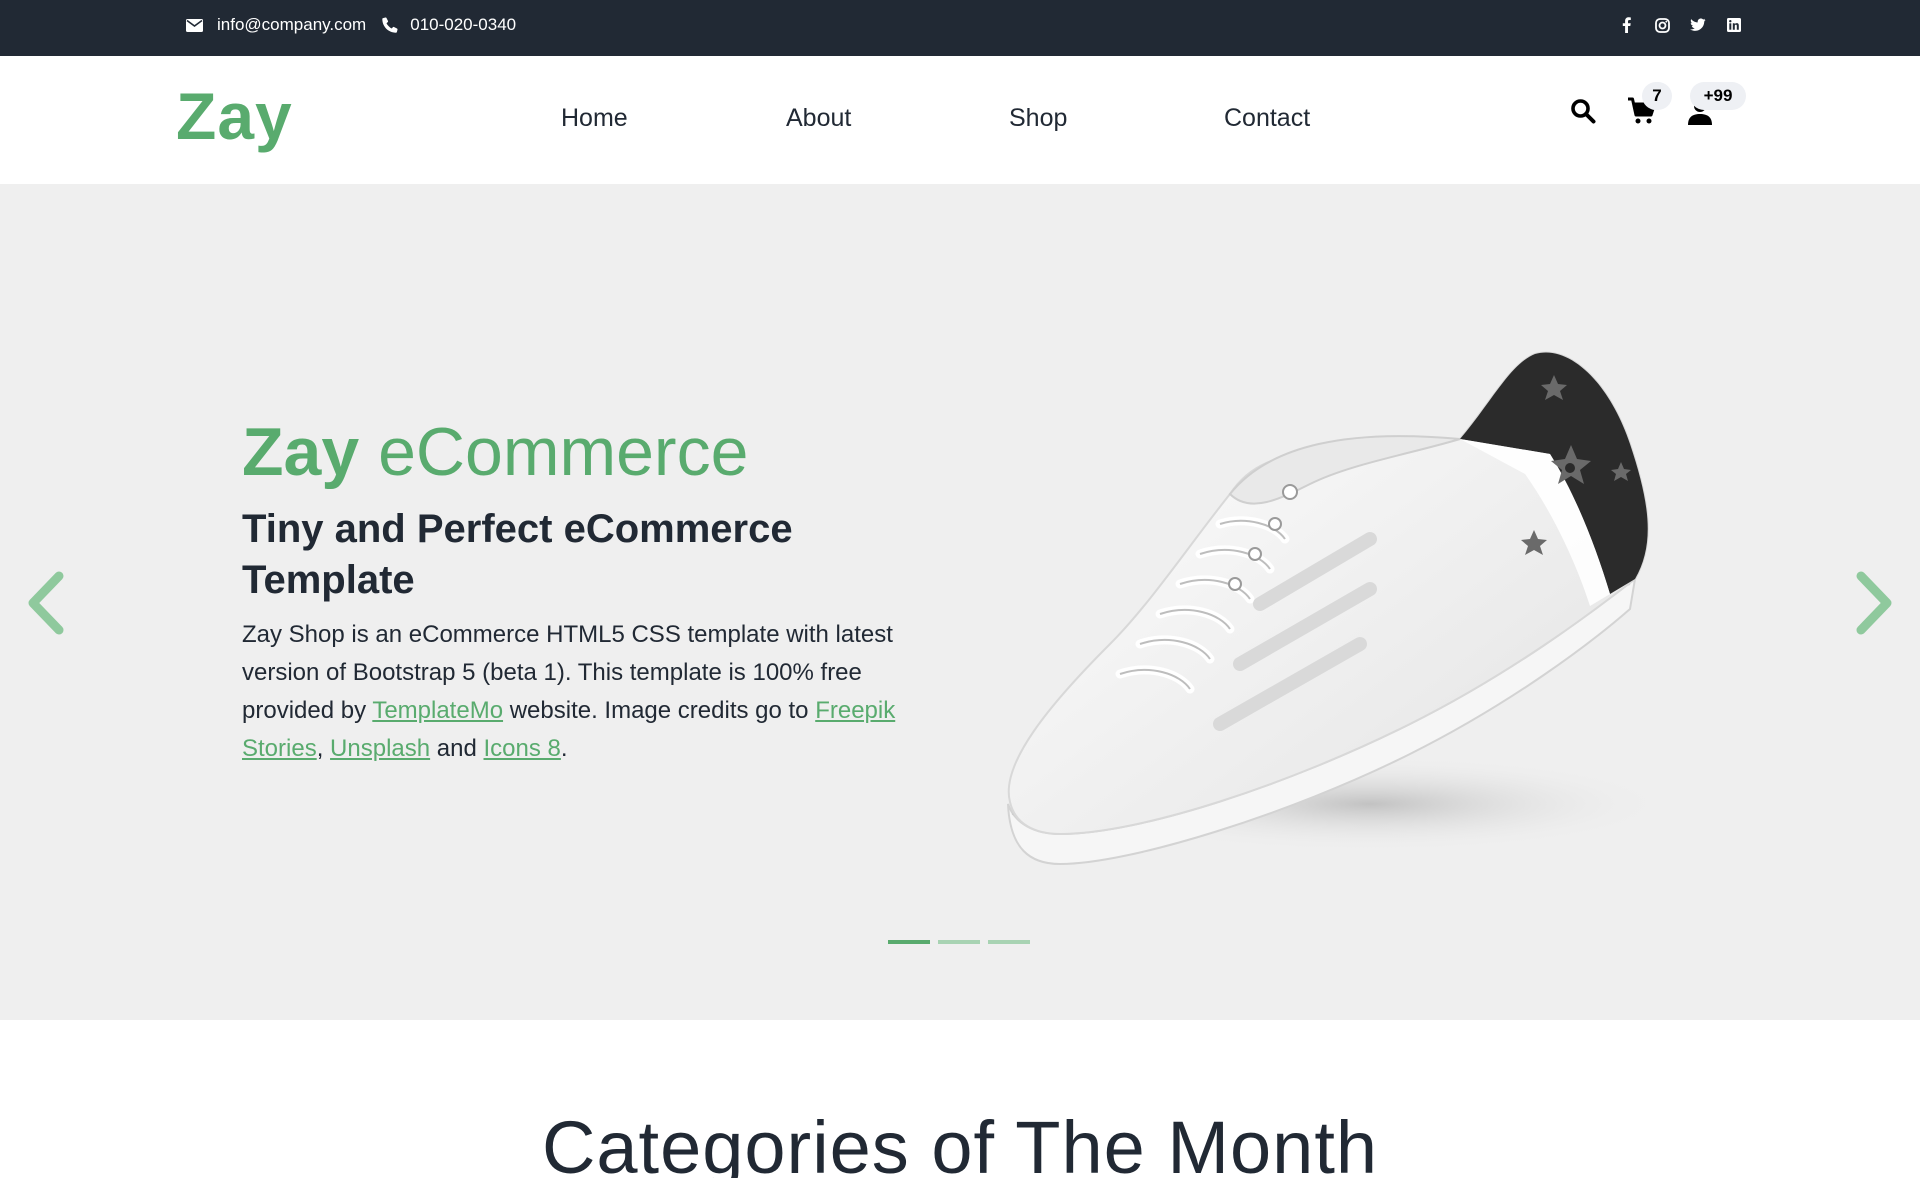 Image resolution: width=1920 pixels, height=1178 pixels. Describe the element at coordinates (960, 1142) in the screenshot. I see `categories-title: Categories of The Month` at that location.